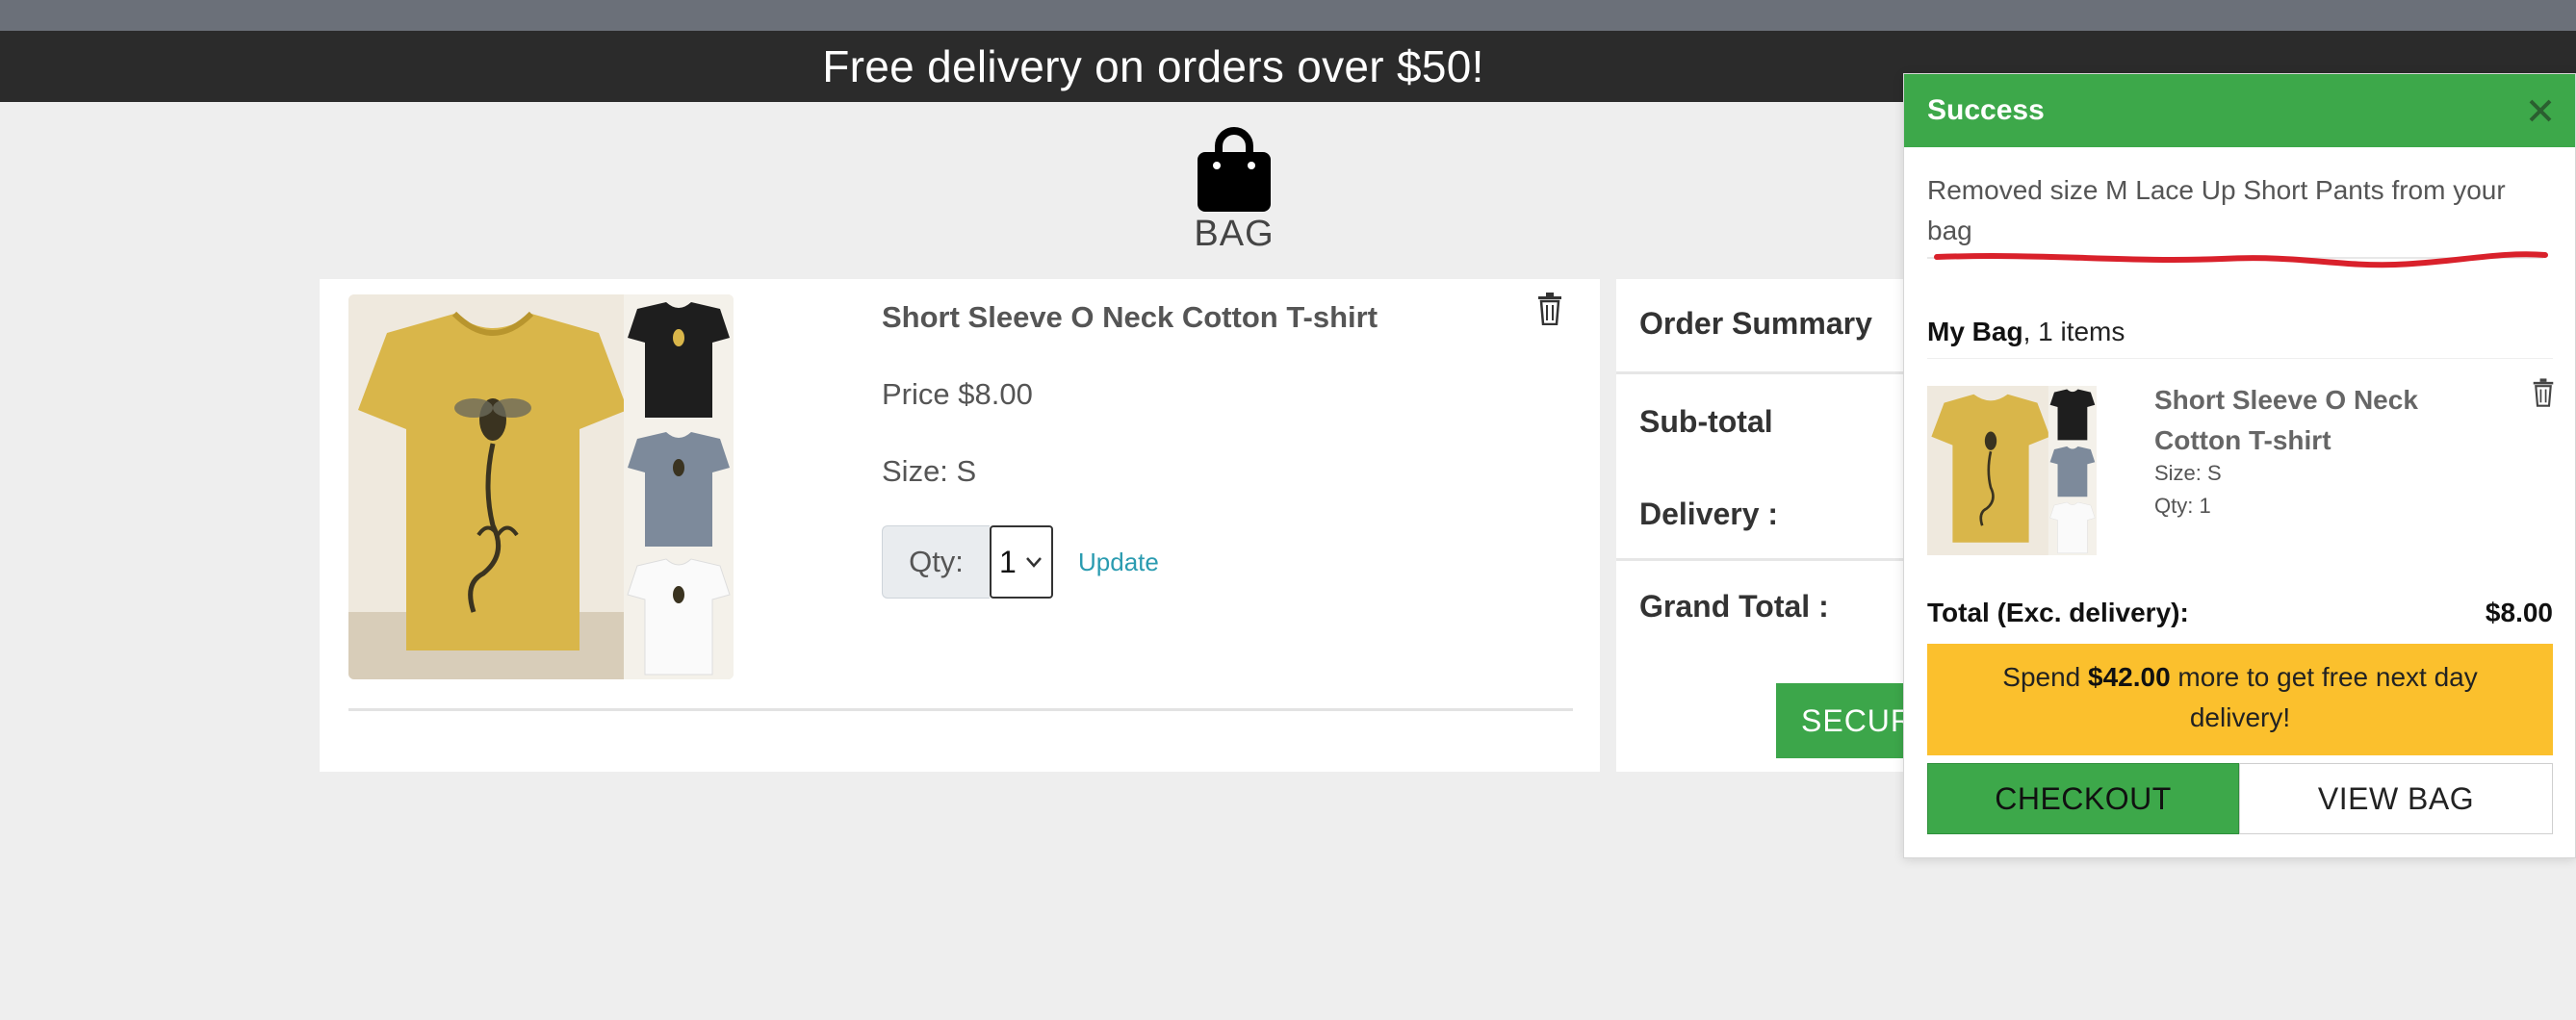 This screenshot has width=2576, height=1020. Describe the element at coordinates (2129, 677) in the screenshot. I see `promo-amount: $42.00` at that location.